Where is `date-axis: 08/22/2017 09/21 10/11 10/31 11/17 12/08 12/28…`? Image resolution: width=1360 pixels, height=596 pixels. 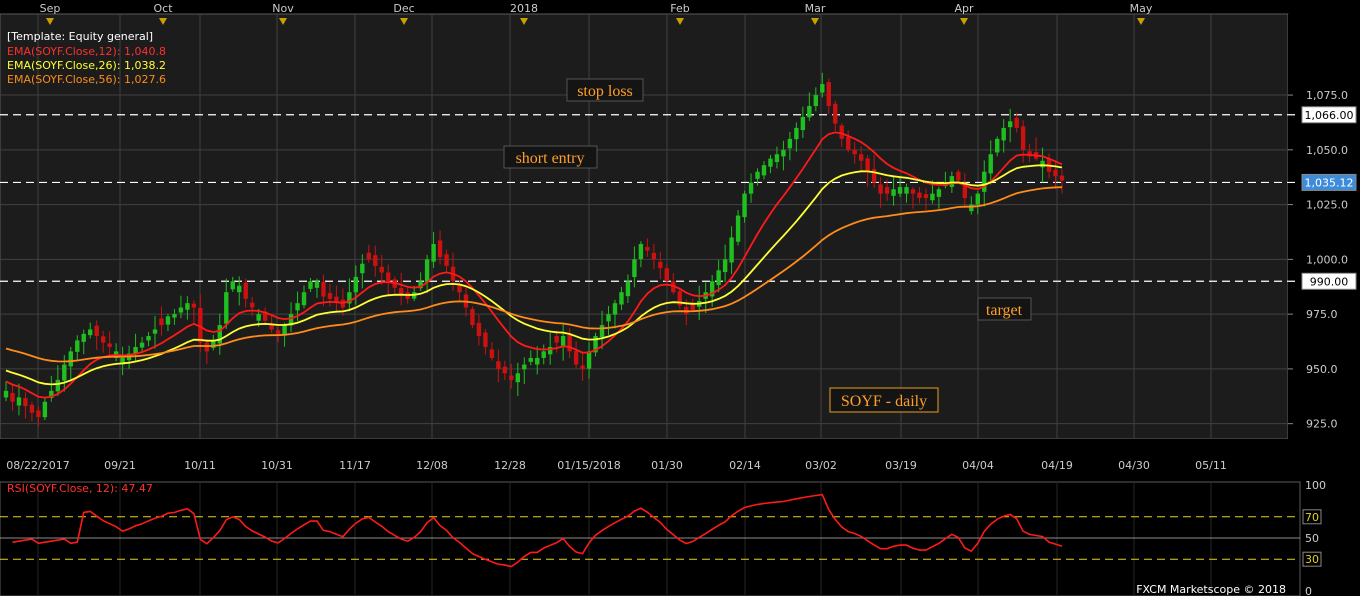
date-axis: 08/22/2017 09/21 10/11 10/31 11/17 12/08 12/28… is located at coordinates (616, 465).